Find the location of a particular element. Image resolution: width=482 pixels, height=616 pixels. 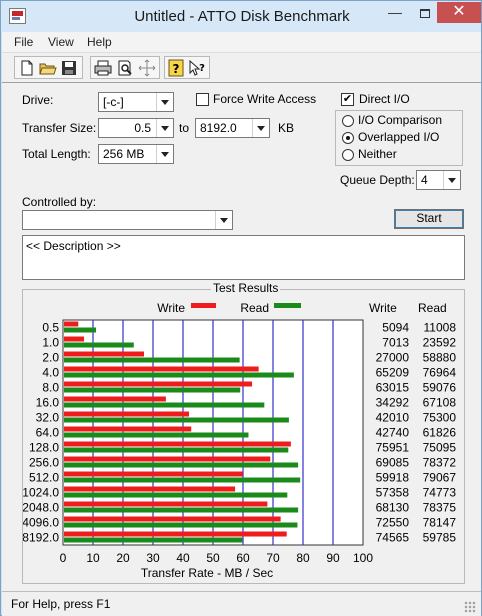

description-text: << Description >> is located at coordinates (73, 246).